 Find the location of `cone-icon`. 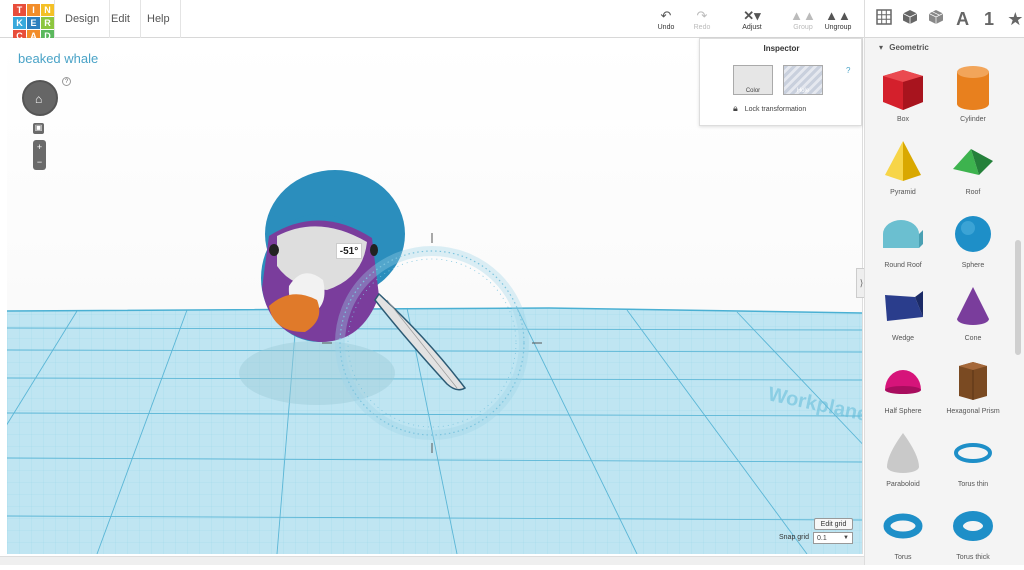

cone-icon is located at coordinates (973, 306).